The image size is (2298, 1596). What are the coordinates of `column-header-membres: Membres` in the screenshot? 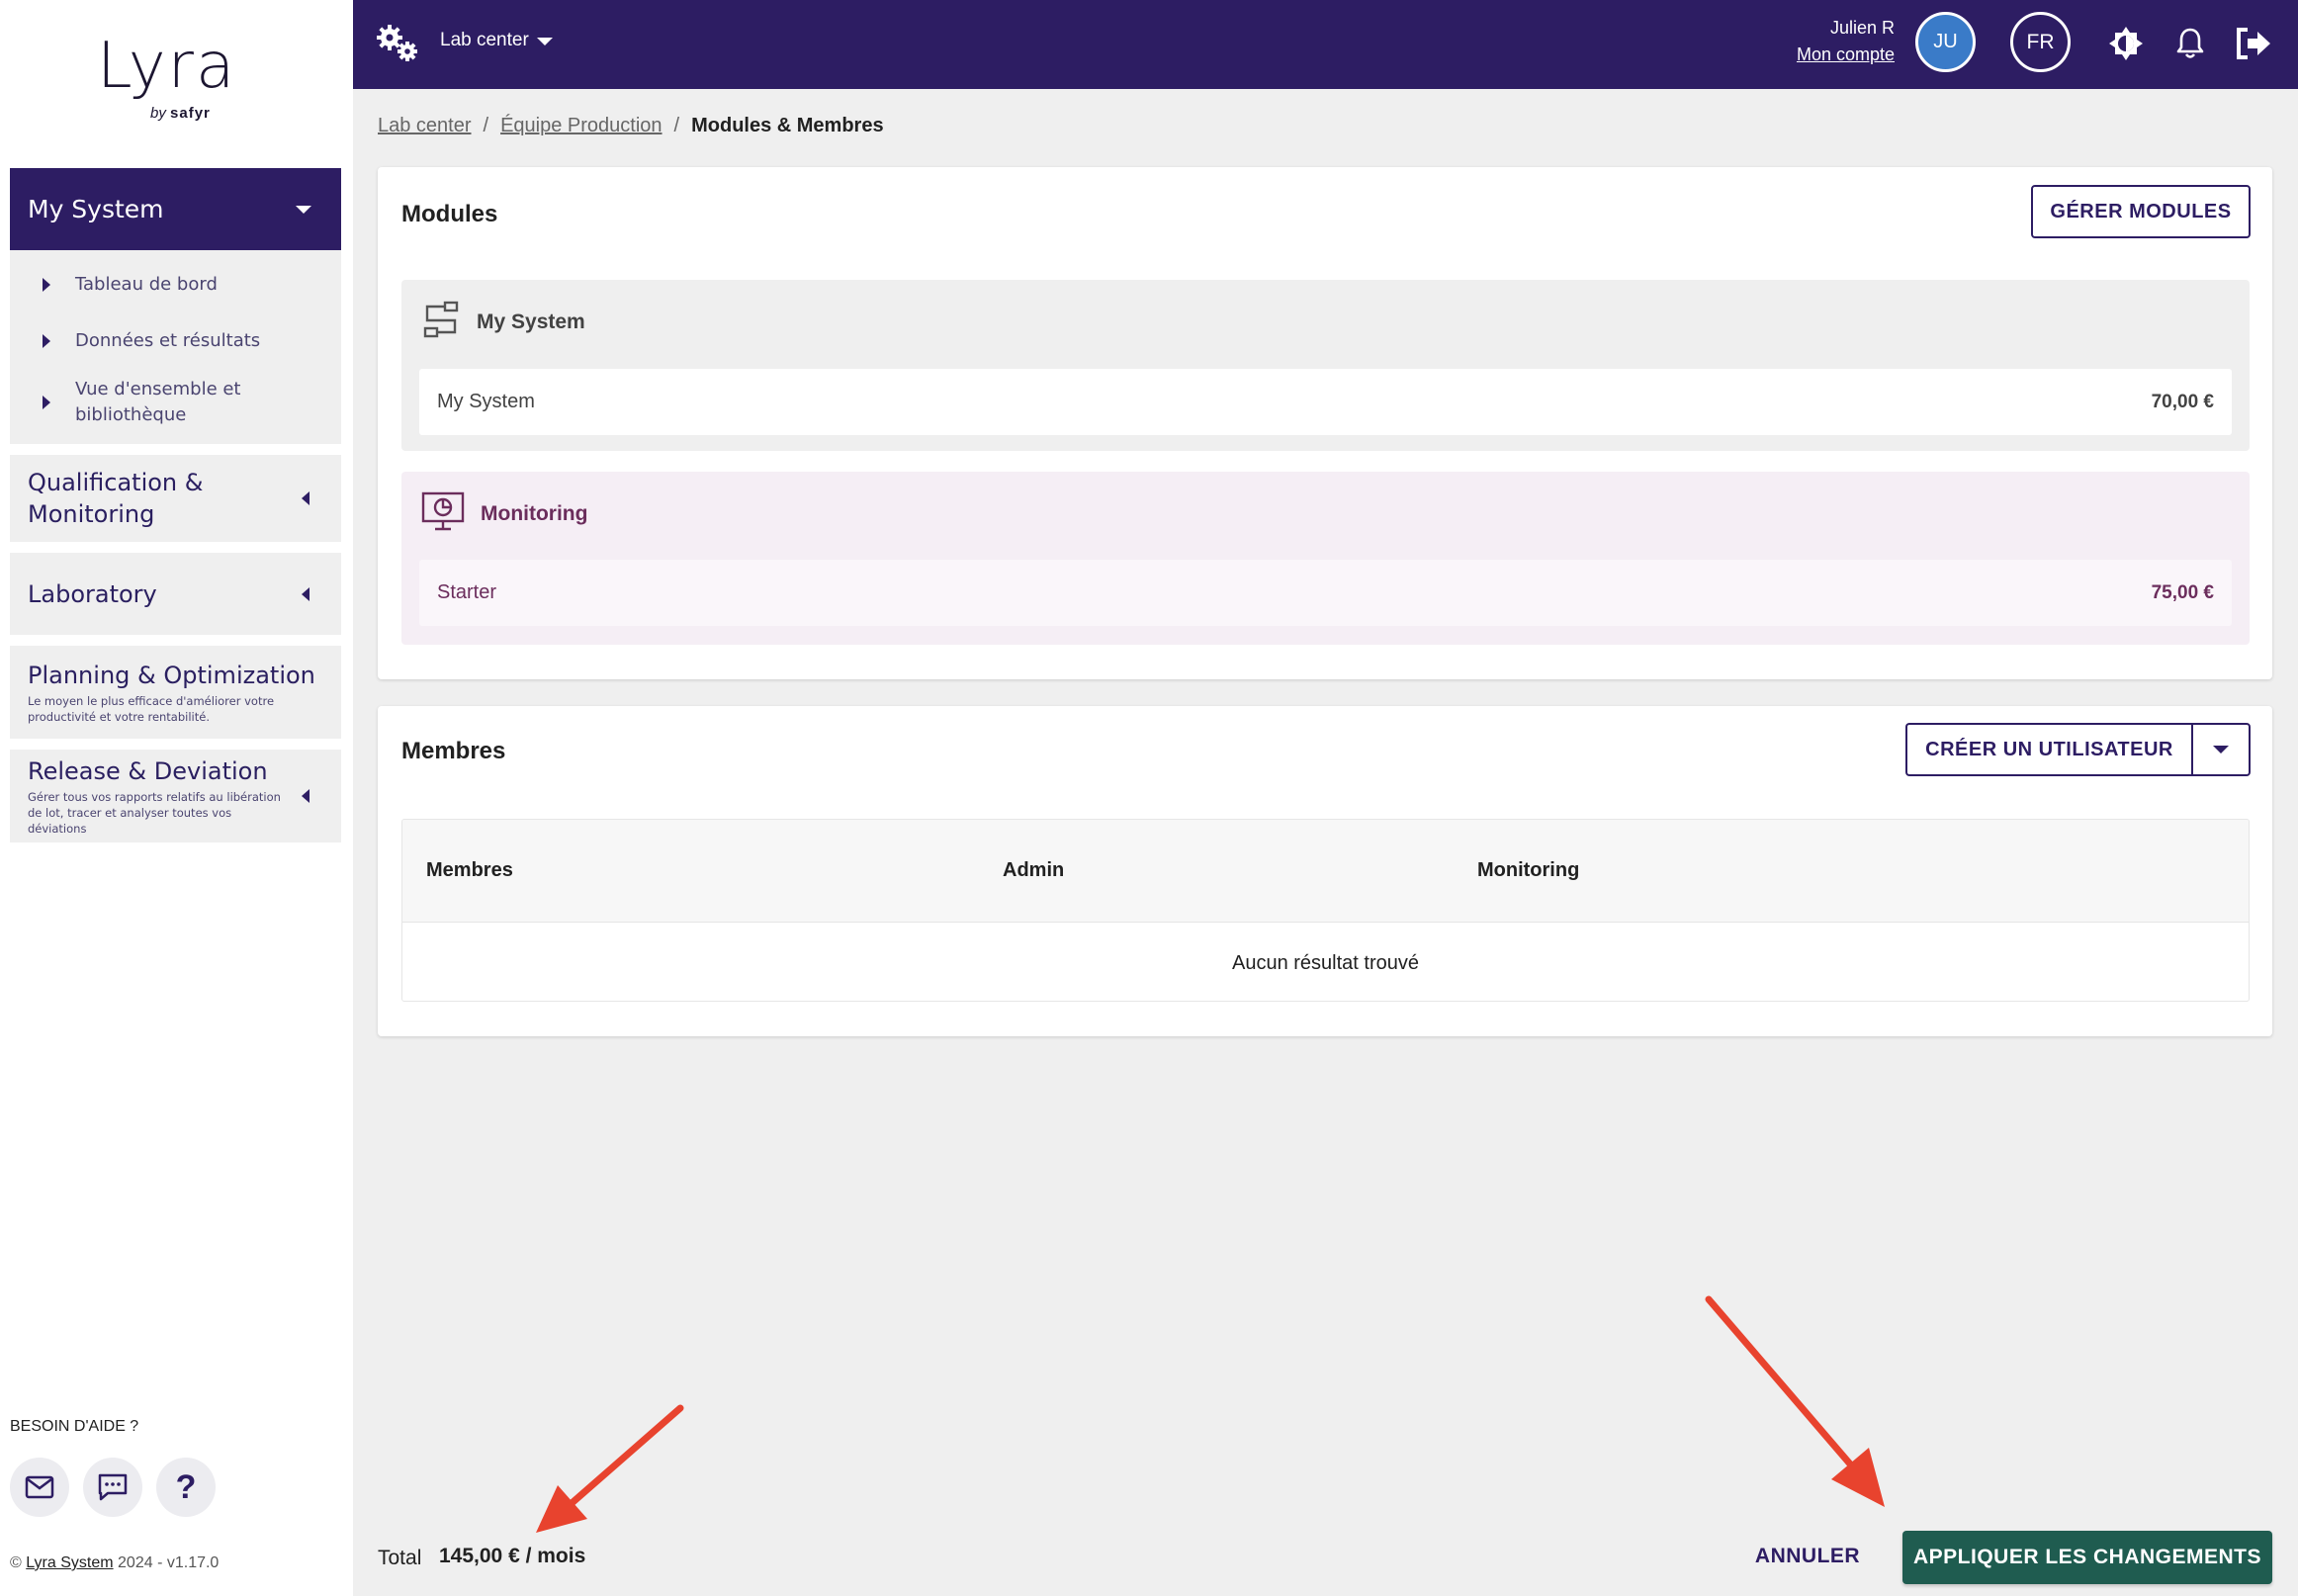 It's located at (470, 870).